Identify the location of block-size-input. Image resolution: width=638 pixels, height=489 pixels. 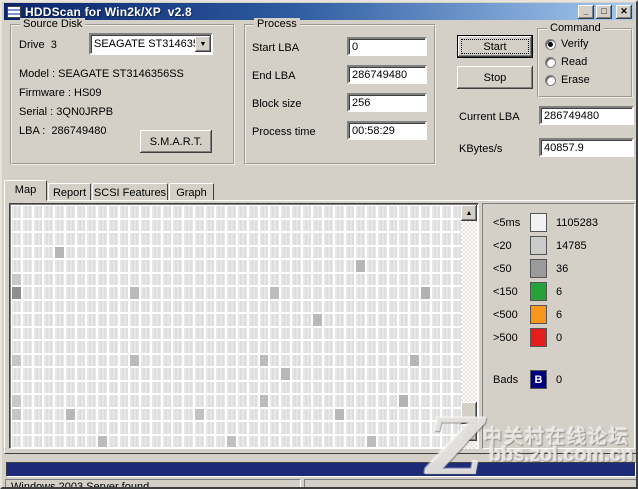
(387, 102).